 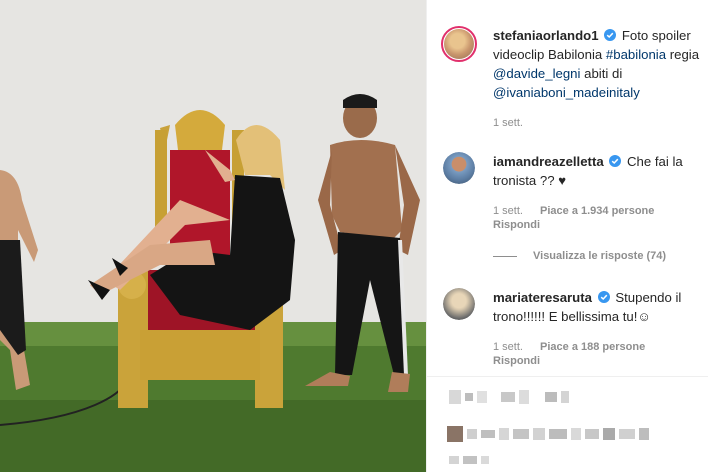 What do you see at coordinates (548, 161) in the screenshot?
I see `comment-username: iamandreazelletta` at bounding box center [548, 161].